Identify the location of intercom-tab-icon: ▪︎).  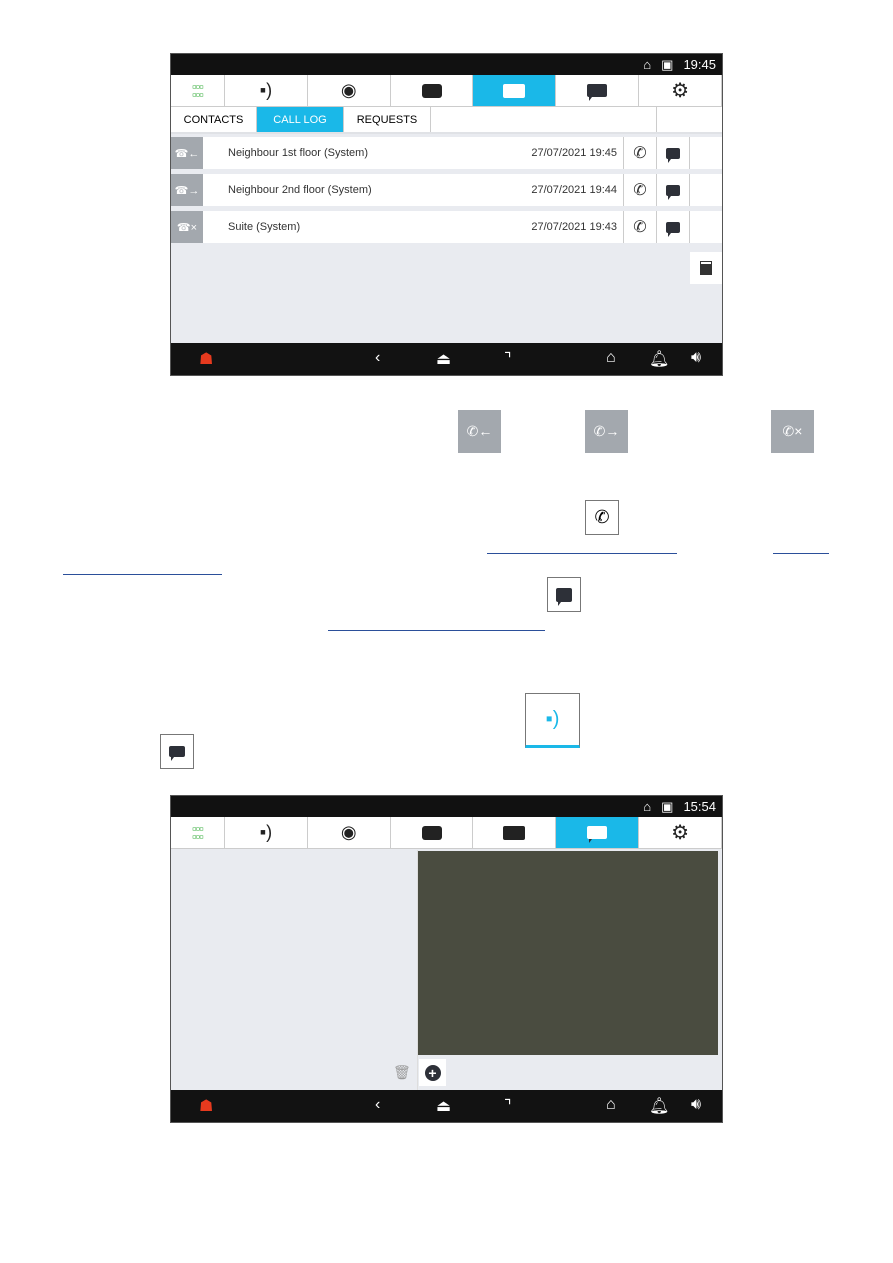
(552, 720).